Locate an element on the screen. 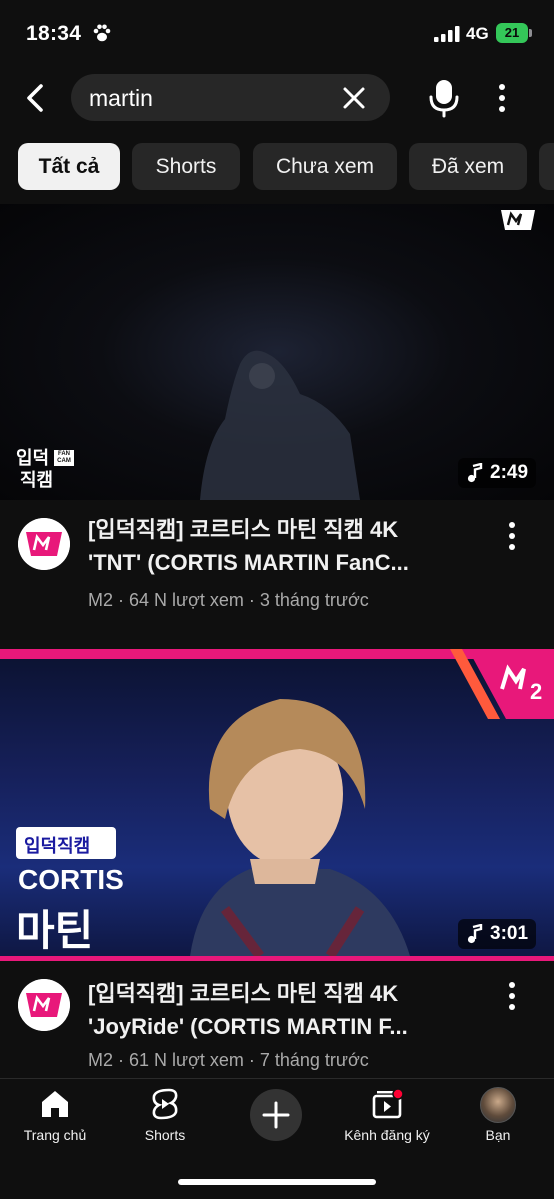 The image size is (554, 1199). home-indicator is located at coordinates (277, 1182).